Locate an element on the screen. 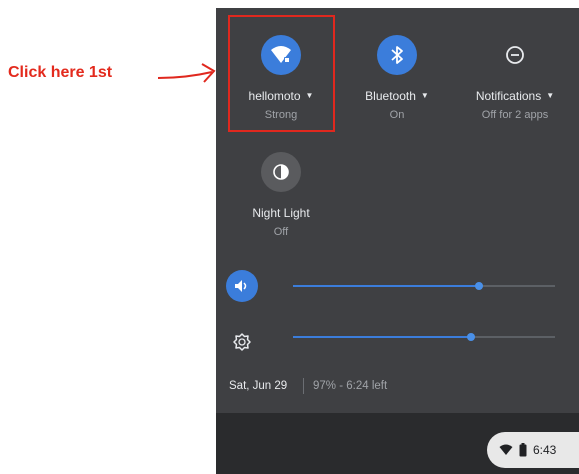 The height and width of the screenshot is (474, 579). volume-slider is located at coordinates (424, 286).